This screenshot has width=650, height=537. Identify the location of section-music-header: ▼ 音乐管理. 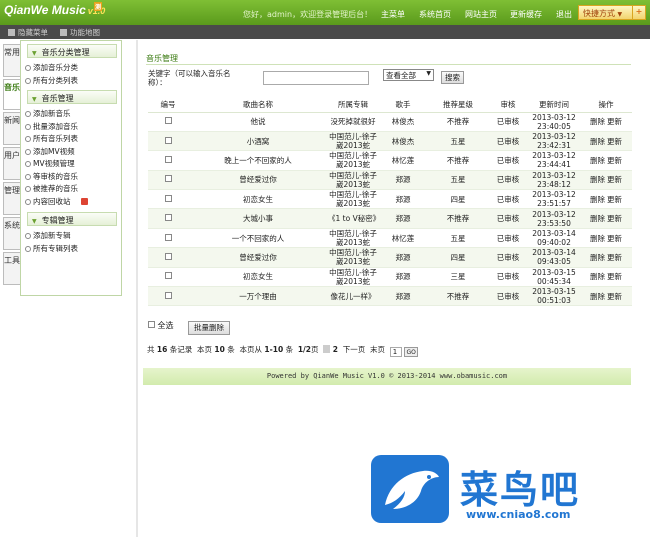
(72, 97).